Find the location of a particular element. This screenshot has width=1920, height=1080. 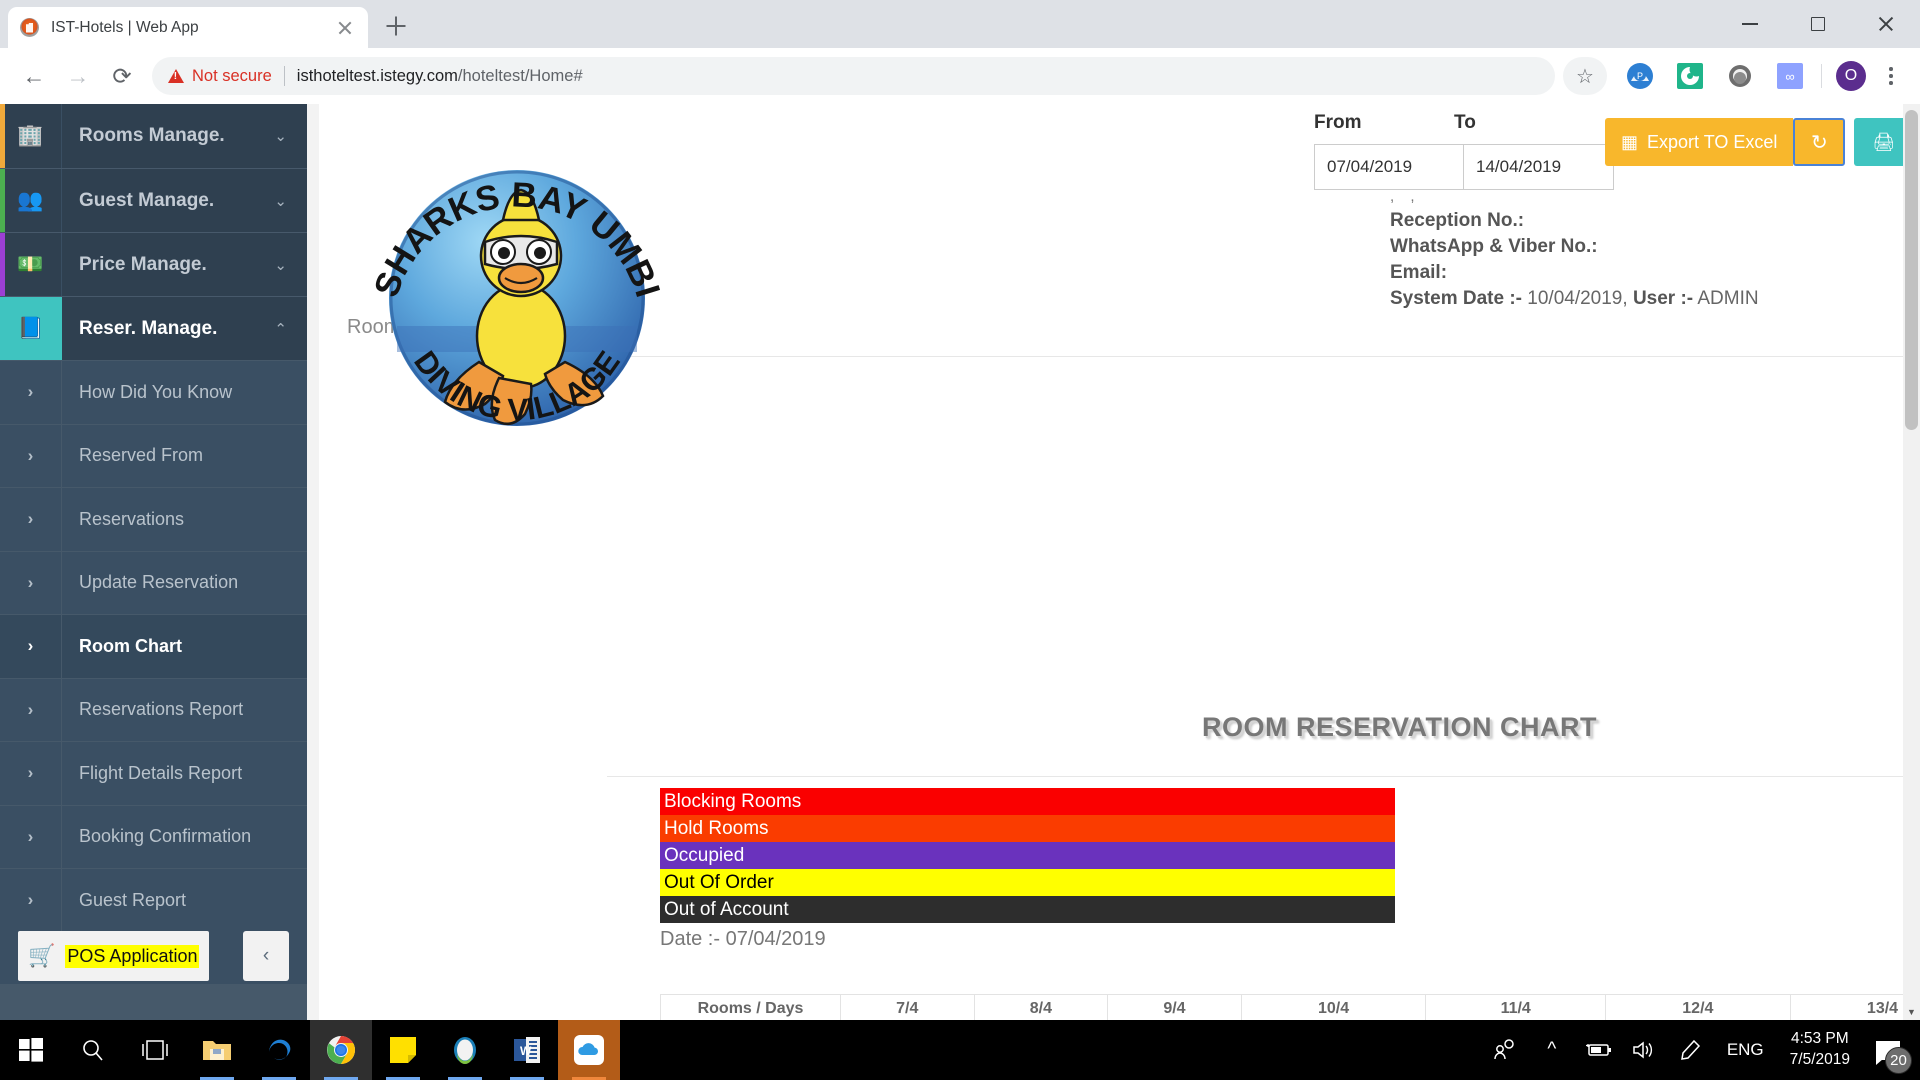

column-header-day: 9/4 is located at coordinates (1174, 1007).